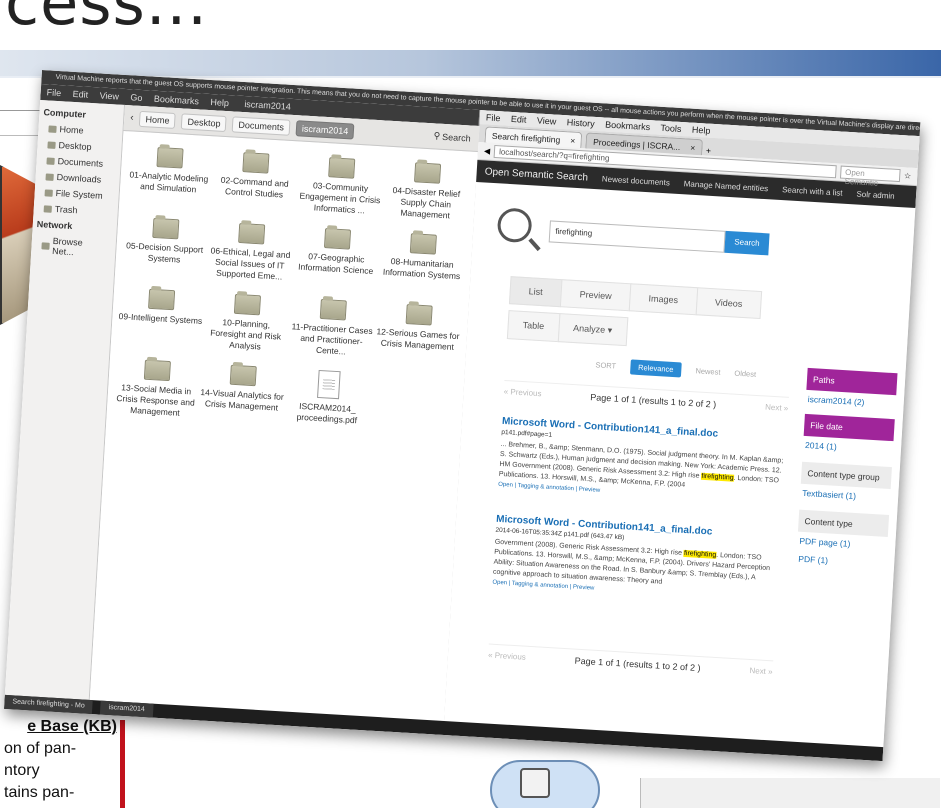 Image resolution: width=941 pixels, height=808 pixels. I want to click on tab-analyze: Analyze ▾, so click(592, 330).